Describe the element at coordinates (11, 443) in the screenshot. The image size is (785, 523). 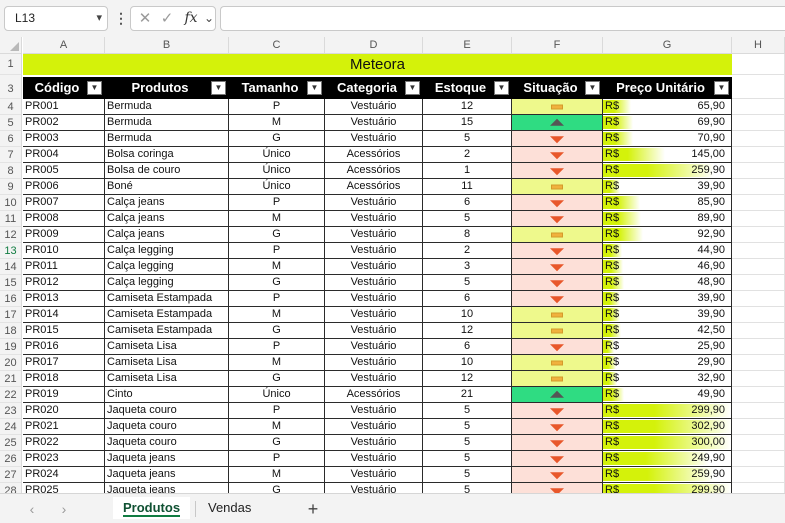
I see `row-header-25: 25` at that location.